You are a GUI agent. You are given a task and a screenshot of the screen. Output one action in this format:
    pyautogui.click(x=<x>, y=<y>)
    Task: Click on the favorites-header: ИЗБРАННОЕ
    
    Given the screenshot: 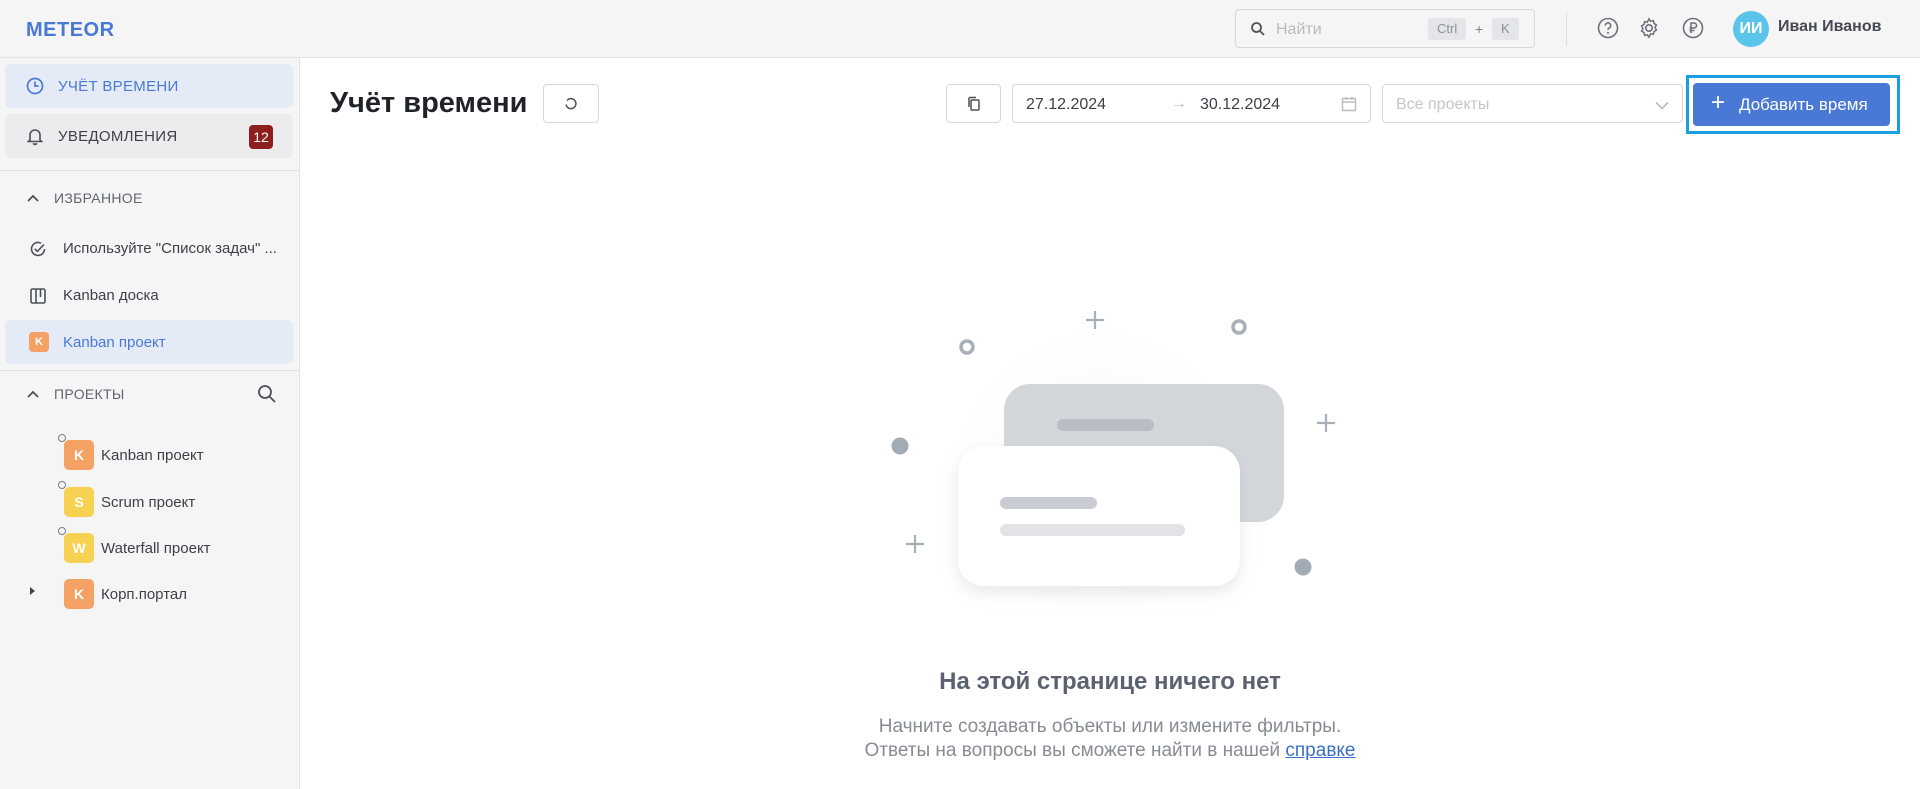 What is the action you would take?
    pyautogui.click(x=98, y=198)
    